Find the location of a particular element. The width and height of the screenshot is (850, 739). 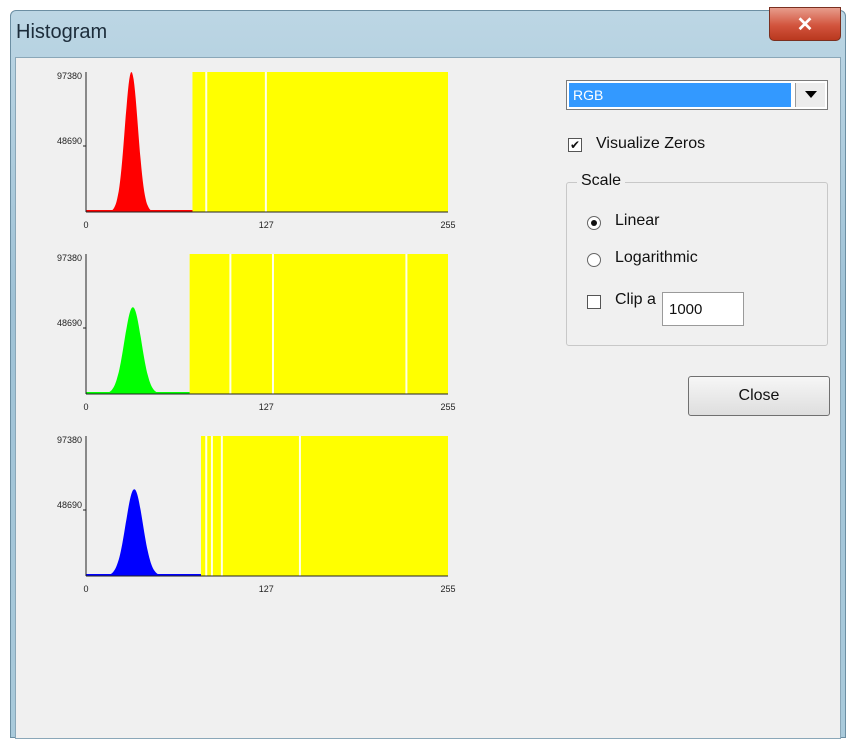

green-histogram-curve is located at coordinates (138, 350).